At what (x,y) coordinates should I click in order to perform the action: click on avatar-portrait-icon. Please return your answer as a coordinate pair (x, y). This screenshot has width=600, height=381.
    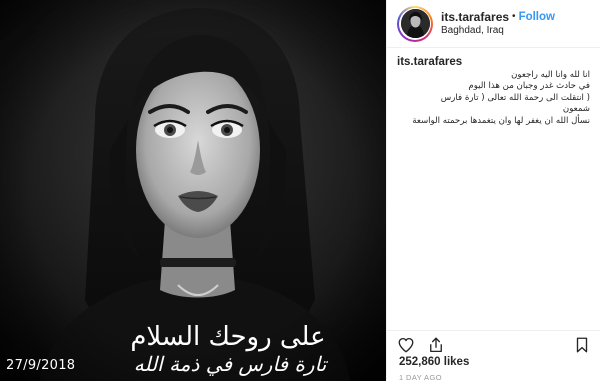
    Looking at the image, I should click on (415, 23).